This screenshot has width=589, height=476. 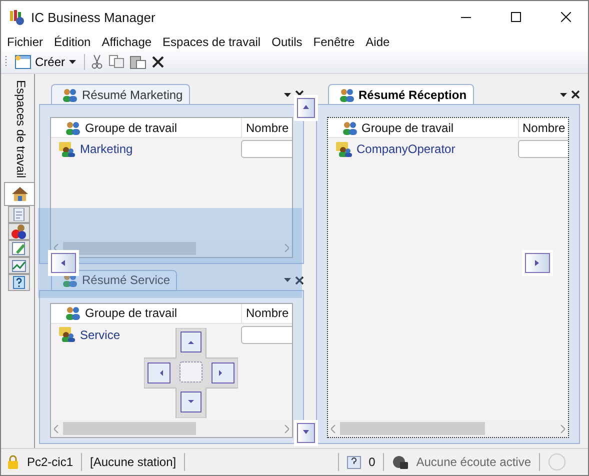 I want to click on caret-icon, so click(x=72, y=62).